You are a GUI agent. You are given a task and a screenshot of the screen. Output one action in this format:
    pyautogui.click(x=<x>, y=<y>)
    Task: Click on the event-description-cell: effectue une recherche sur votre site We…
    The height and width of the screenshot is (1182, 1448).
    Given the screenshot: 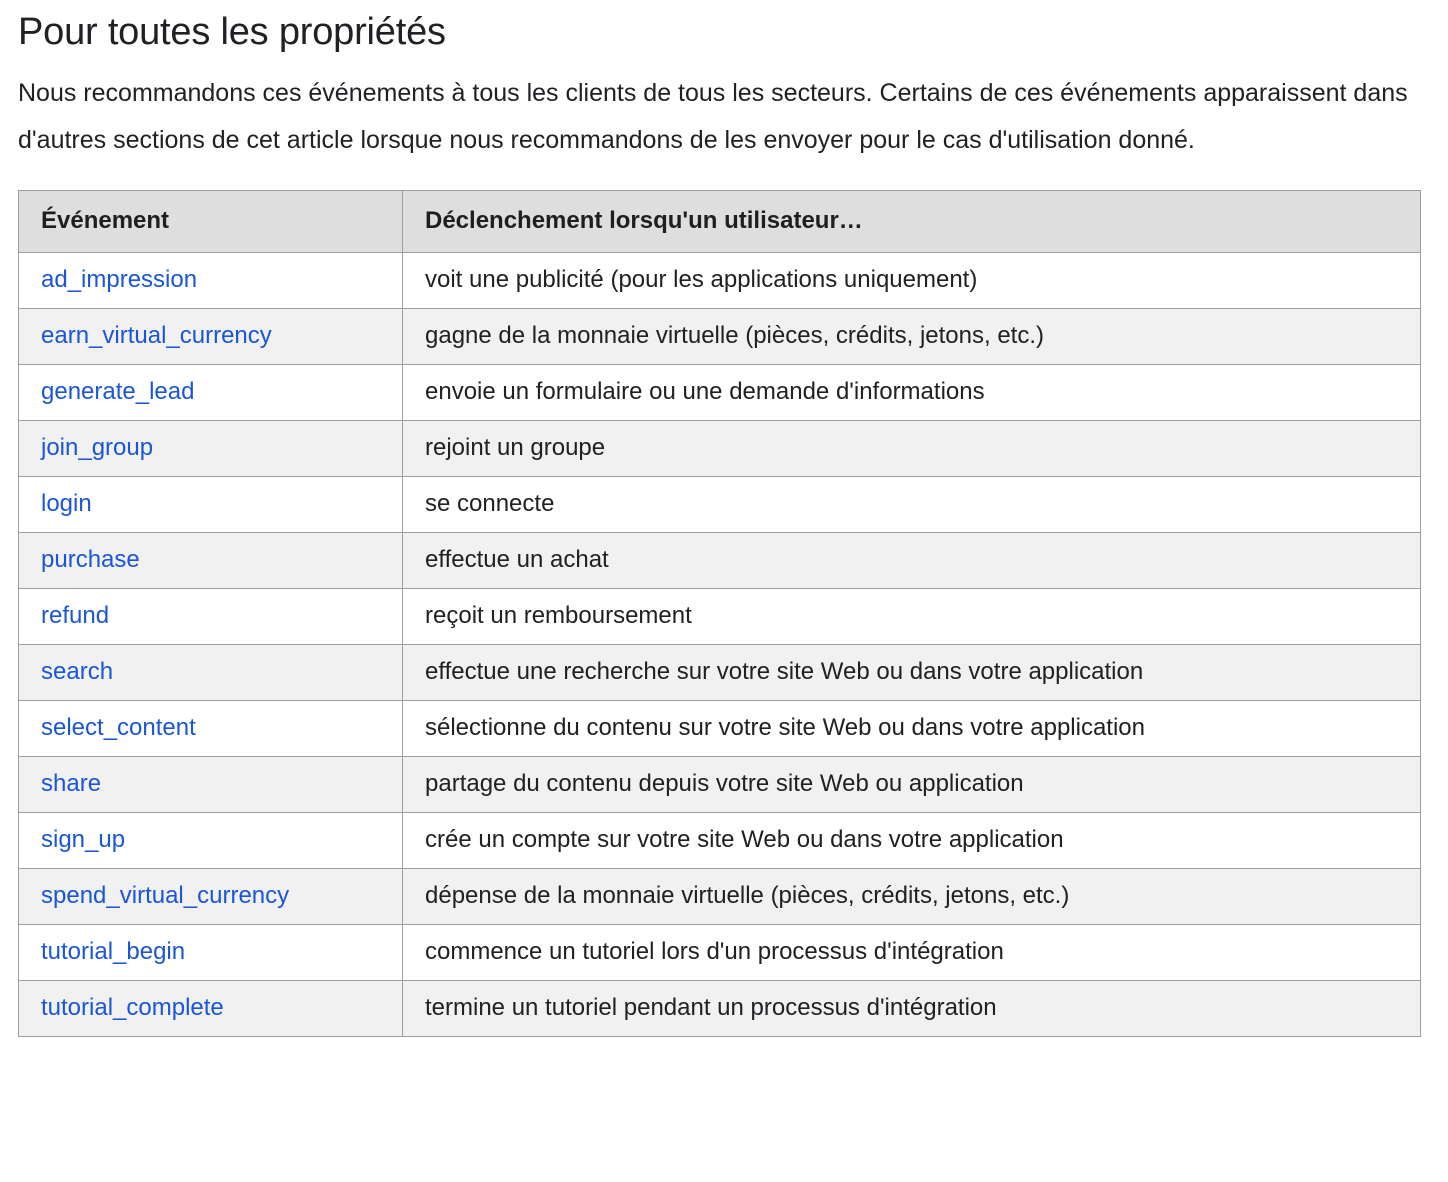 What is the action you would take?
    pyautogui.click(x=911, y=672)
    